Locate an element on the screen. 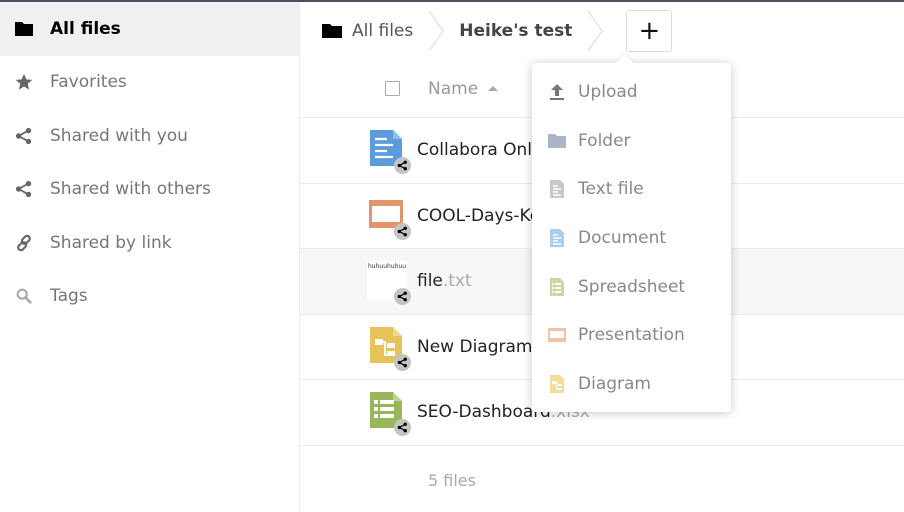 The height and width of the screenshot is (512, 904). menu-item-folder: Folder is located at coordinates (631, 141).